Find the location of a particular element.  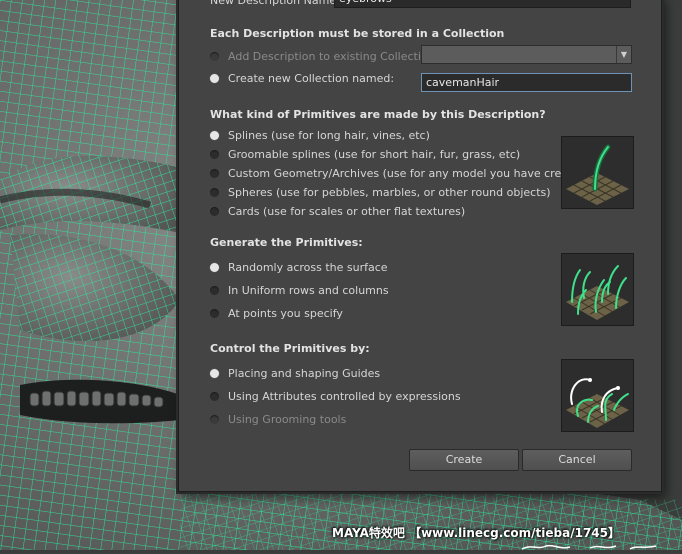

description-name-value: eyebrows is located at coordinates (365, 2).